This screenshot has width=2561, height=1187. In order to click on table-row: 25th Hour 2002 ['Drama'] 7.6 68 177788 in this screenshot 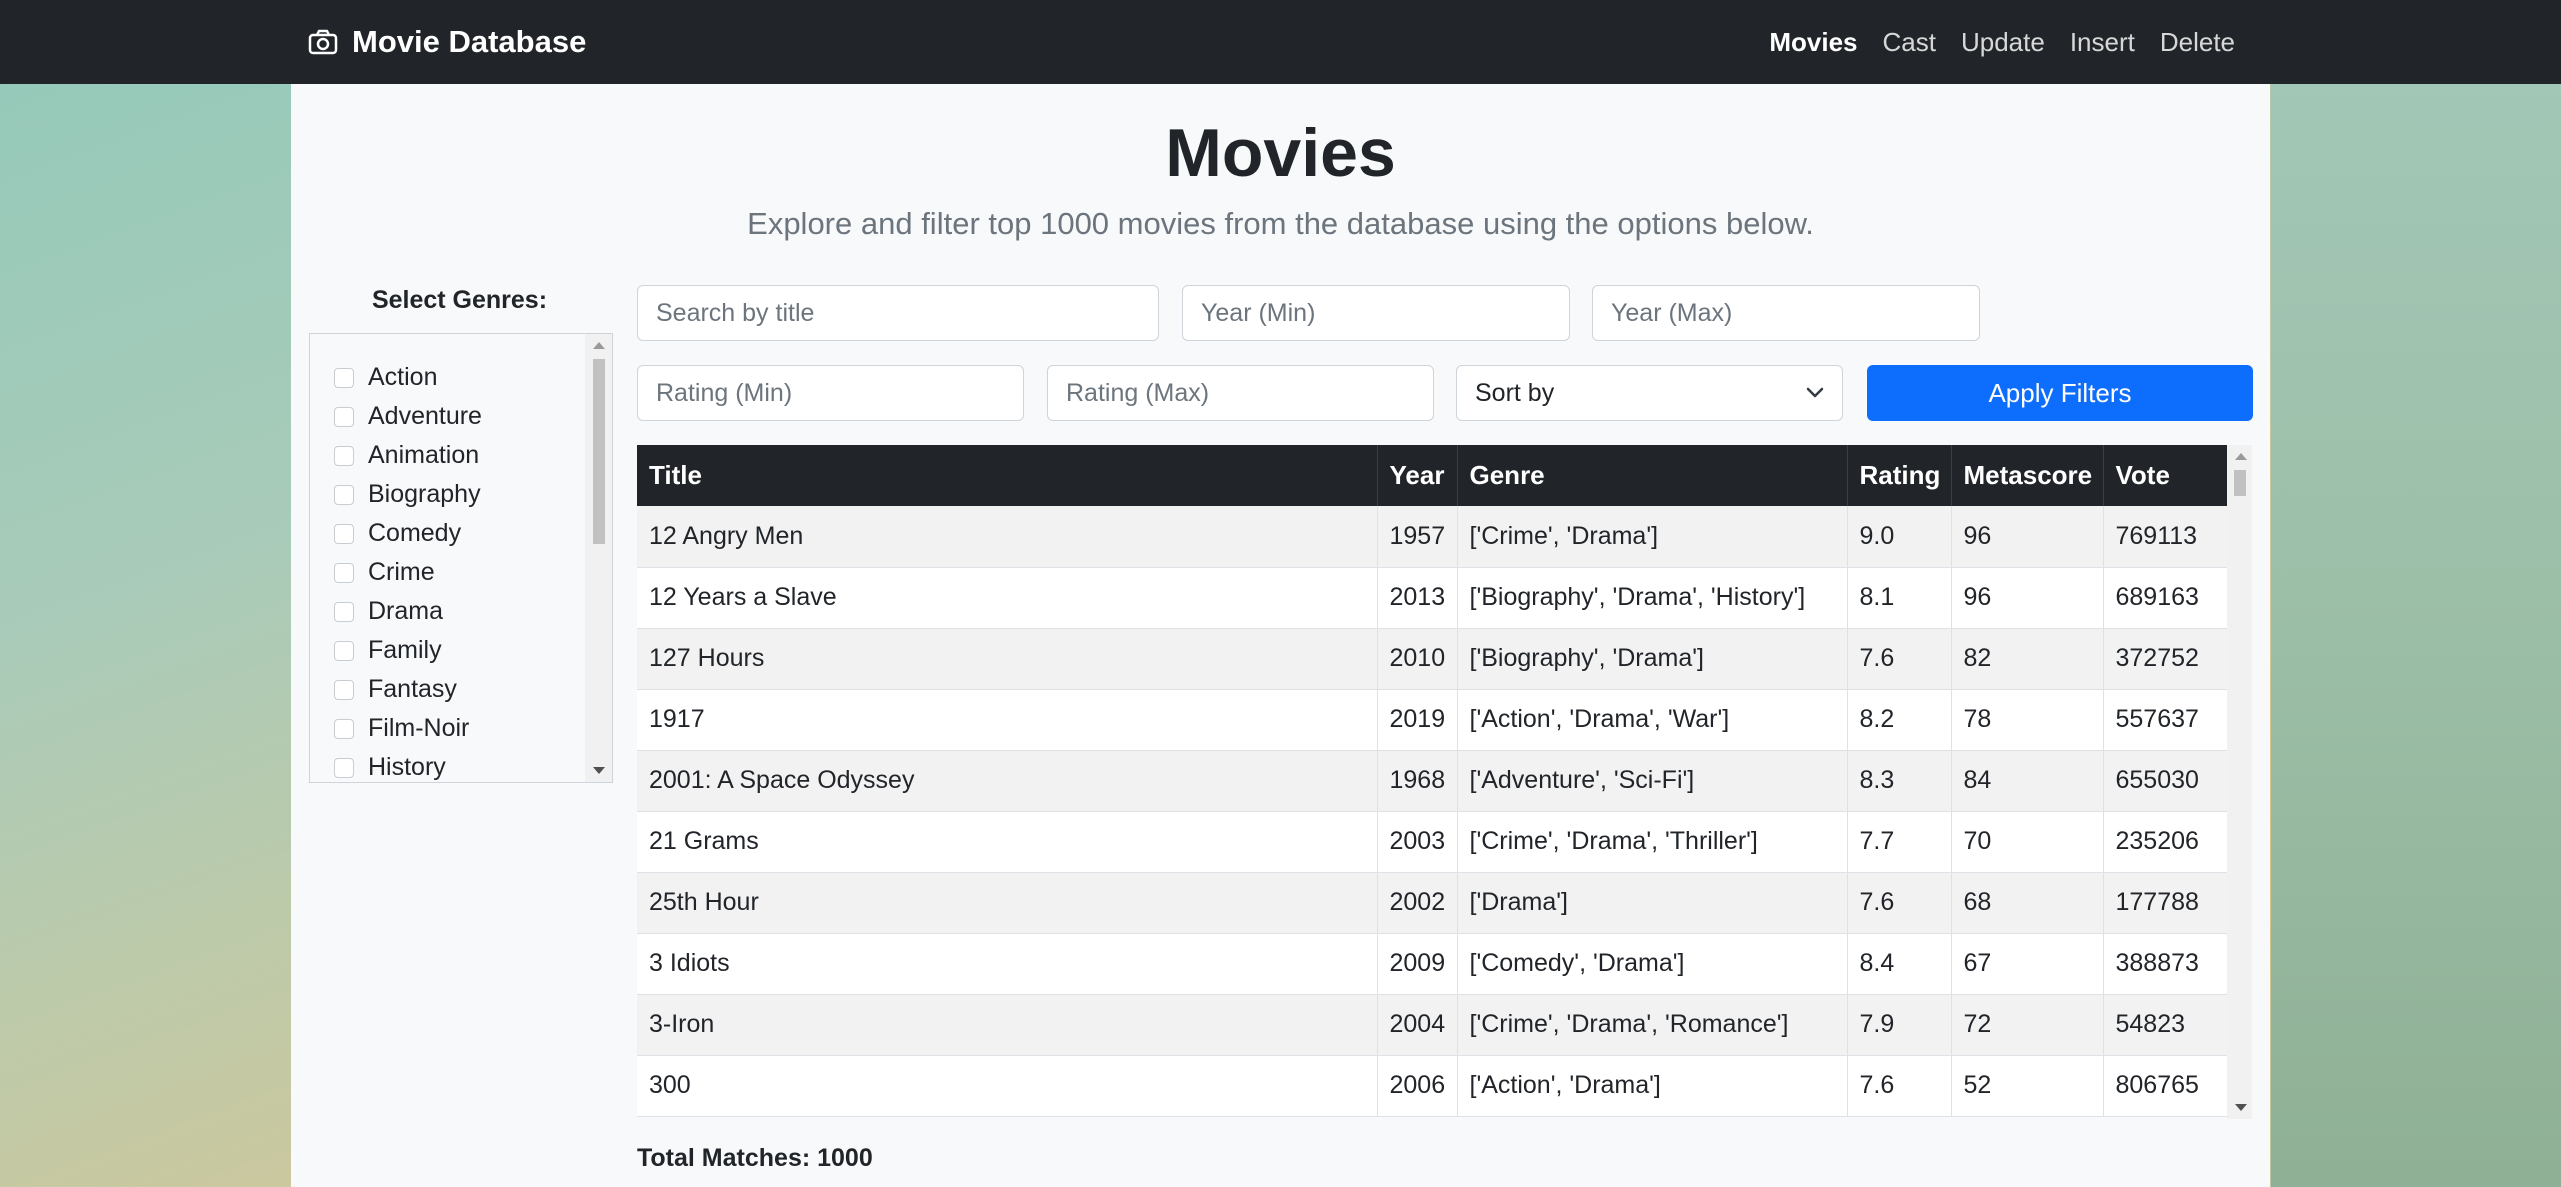, I will do `click(1432, 903)`.